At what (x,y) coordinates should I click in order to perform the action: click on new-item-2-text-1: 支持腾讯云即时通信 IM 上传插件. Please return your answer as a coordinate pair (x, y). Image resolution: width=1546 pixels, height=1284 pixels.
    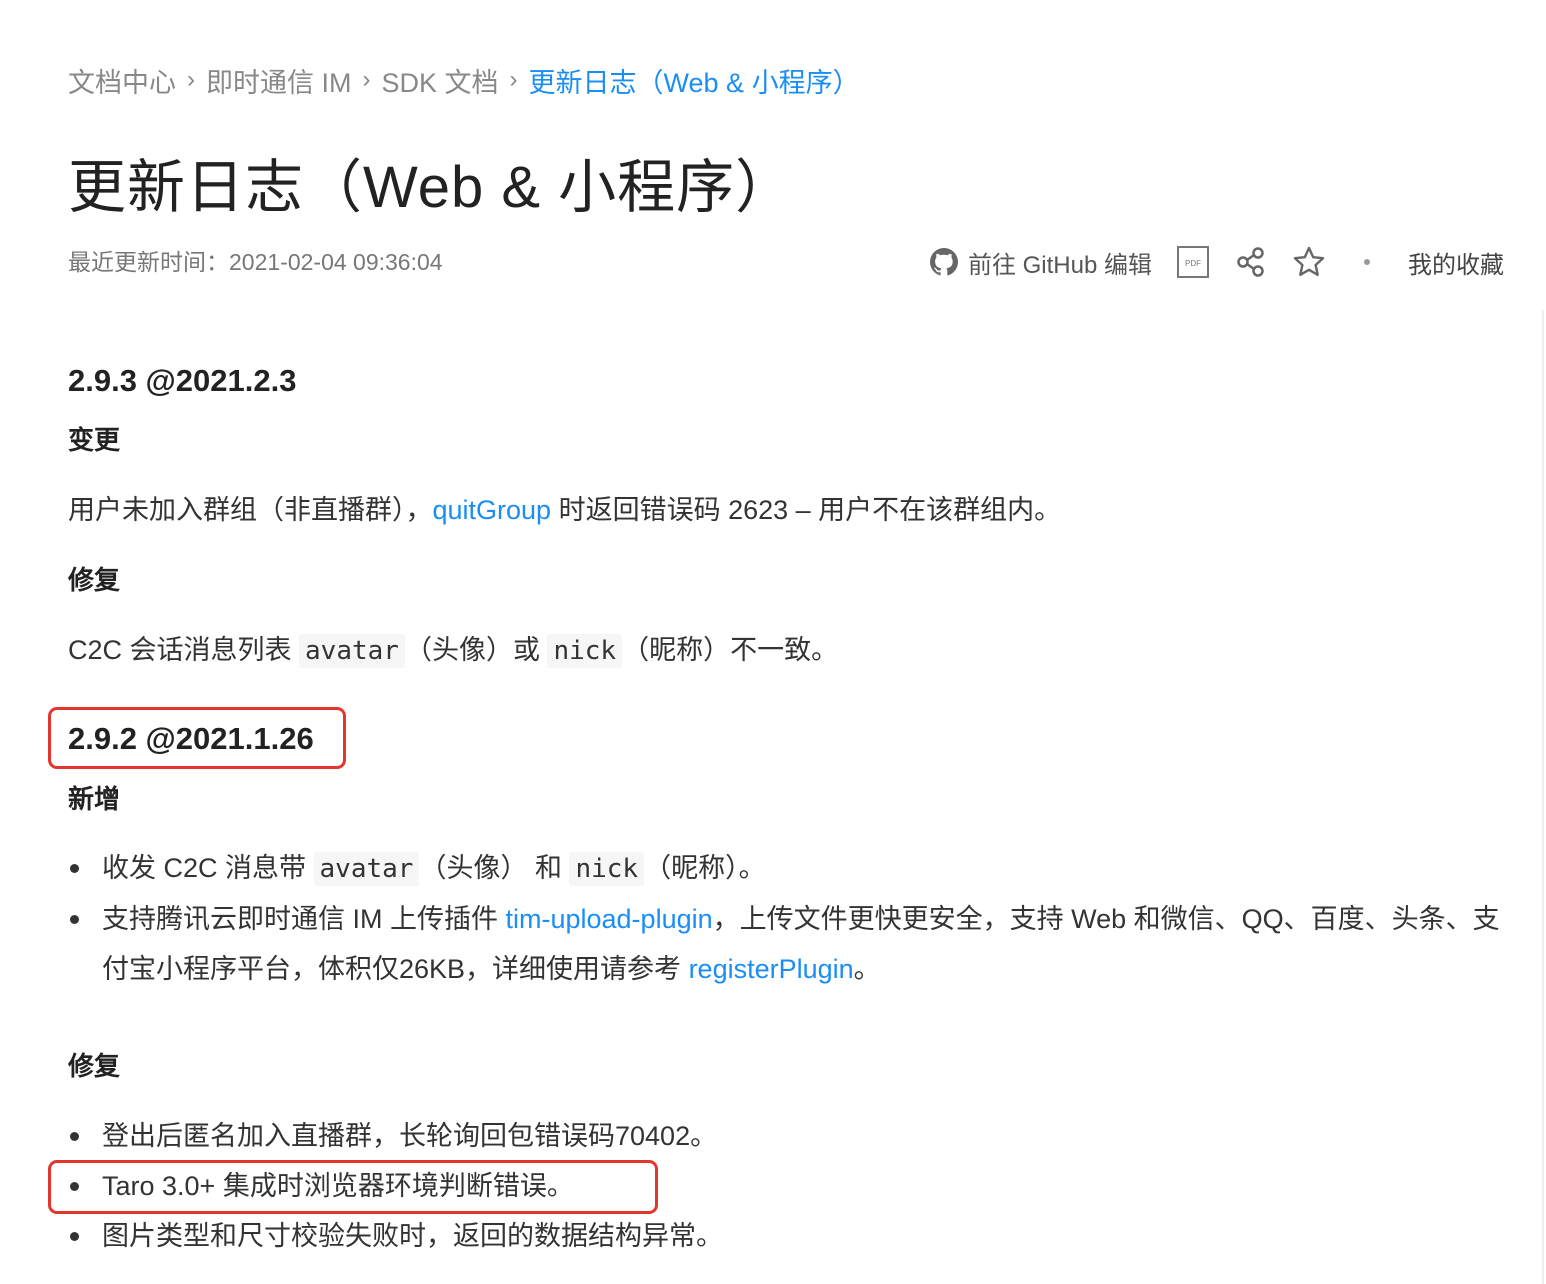
    Looking at the image, I should click on (304, 919).